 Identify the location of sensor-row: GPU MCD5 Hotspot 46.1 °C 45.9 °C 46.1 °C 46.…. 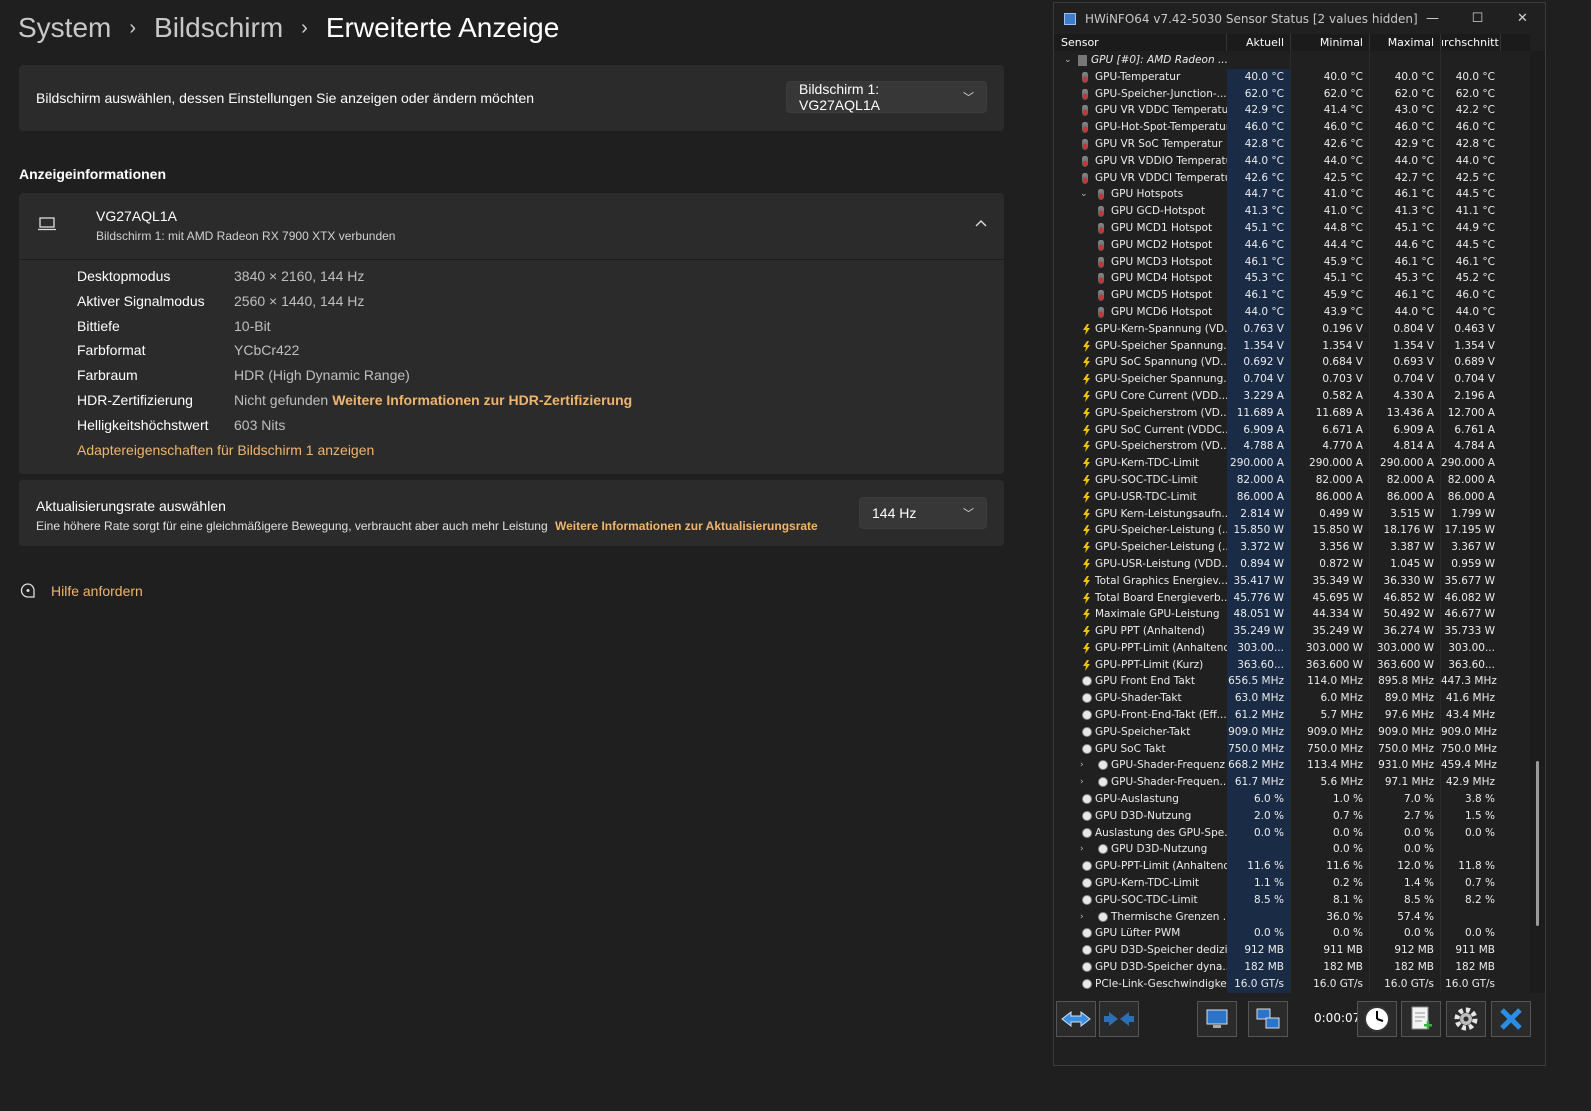
(1292, 295).